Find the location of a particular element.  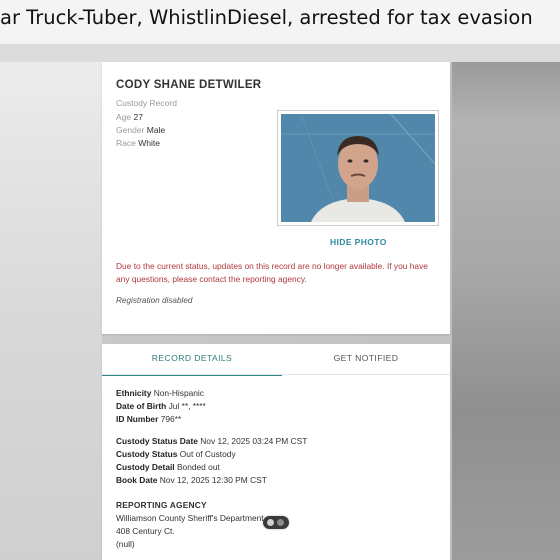

reporting-agency-heading: REPORTING AGENCY is located at coordinates (161, 505).